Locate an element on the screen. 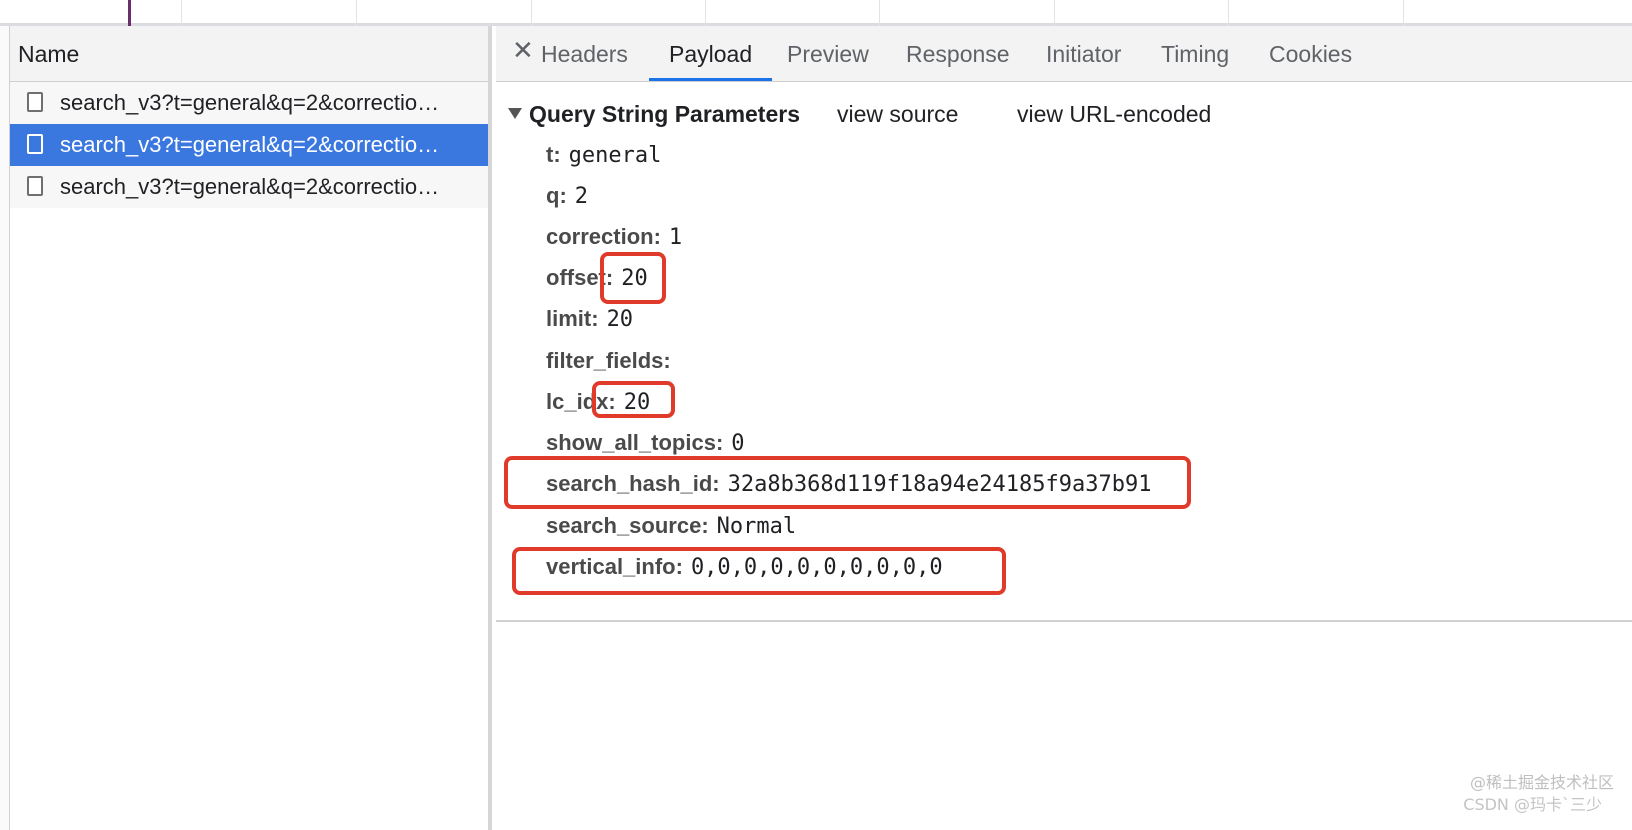  view-url-encoded-link: view URL-encoded is located at coordinates (1114, 114).